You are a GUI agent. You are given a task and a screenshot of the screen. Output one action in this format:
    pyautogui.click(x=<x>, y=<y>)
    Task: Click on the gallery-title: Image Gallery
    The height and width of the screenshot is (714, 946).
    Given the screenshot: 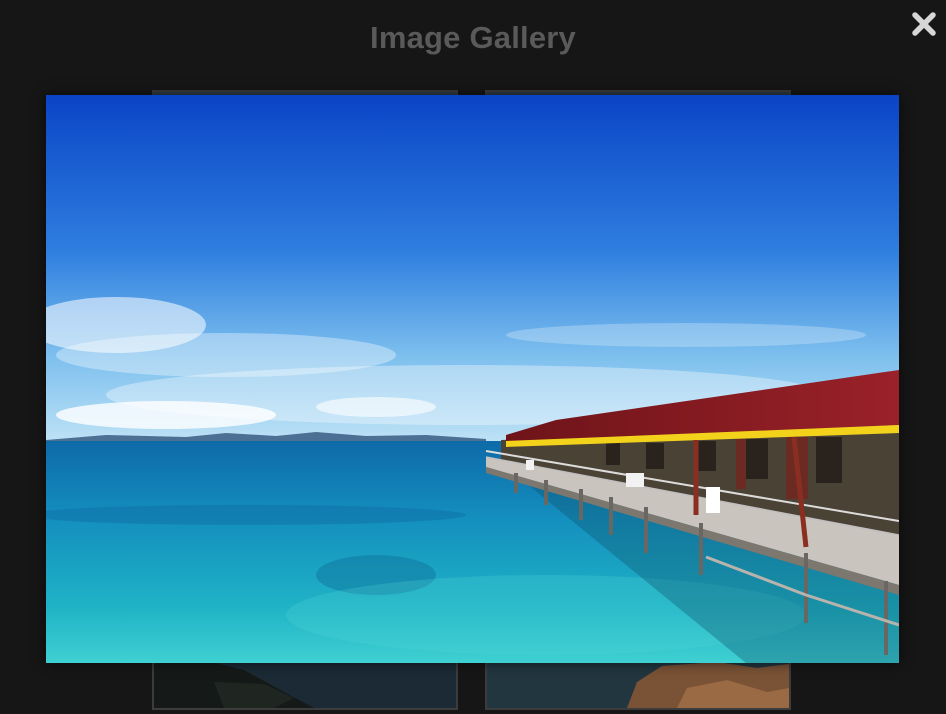 What is the action you would take?
    pyautogui.click(x=473, y=37)
    